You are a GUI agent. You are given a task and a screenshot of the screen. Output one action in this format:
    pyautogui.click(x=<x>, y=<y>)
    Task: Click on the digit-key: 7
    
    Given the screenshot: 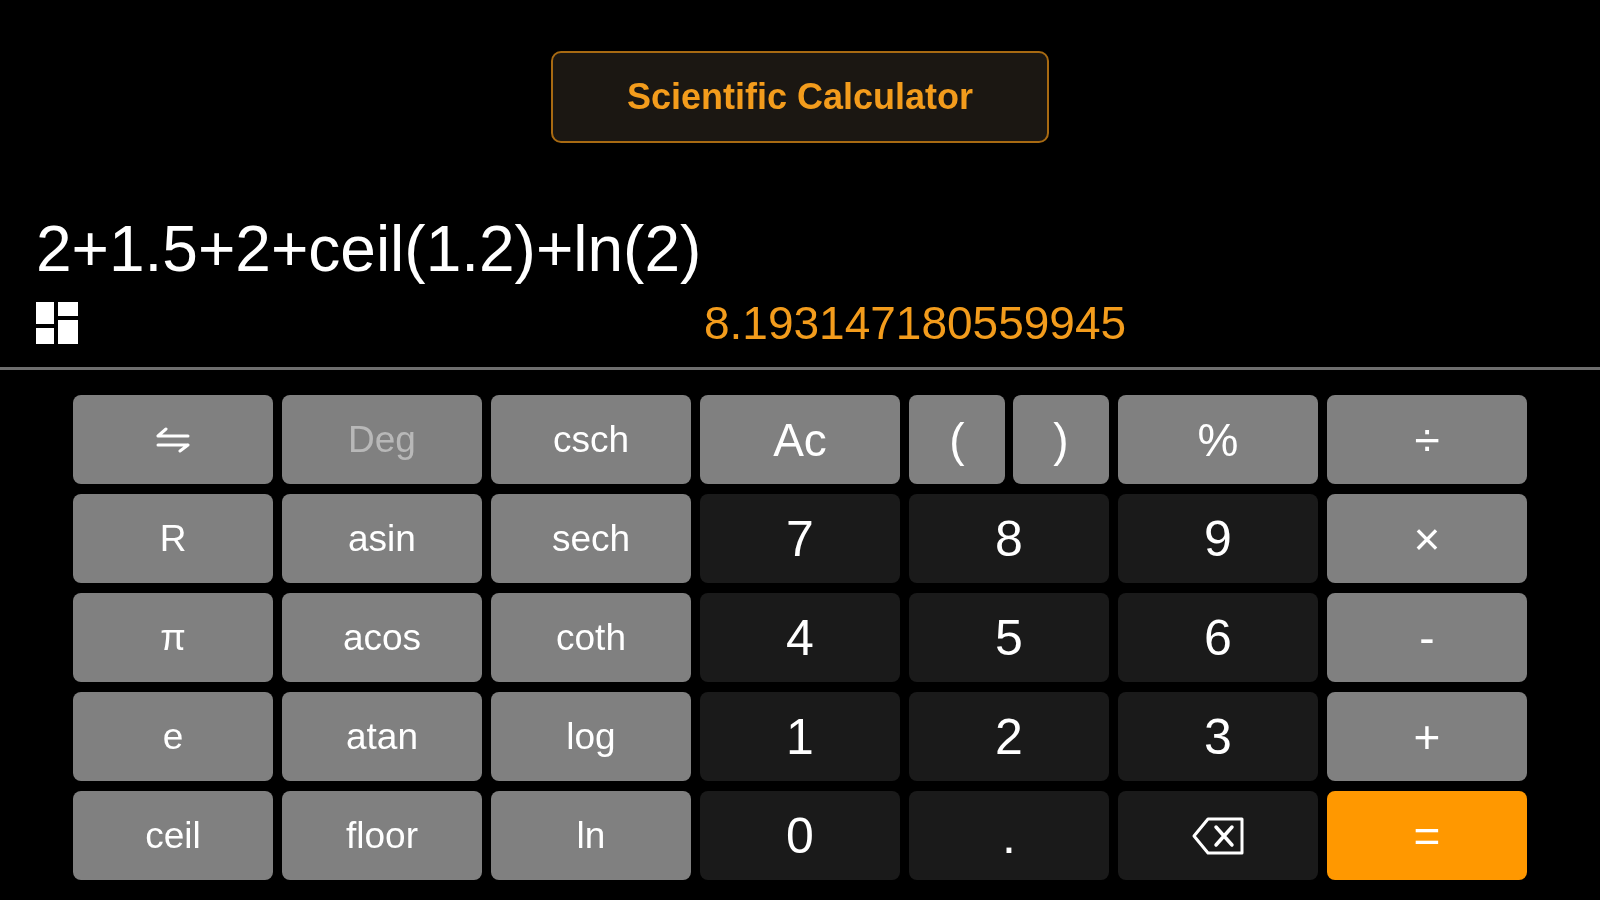 What is the action you would take?
    pyautogui.click(x=800, y=538)
    